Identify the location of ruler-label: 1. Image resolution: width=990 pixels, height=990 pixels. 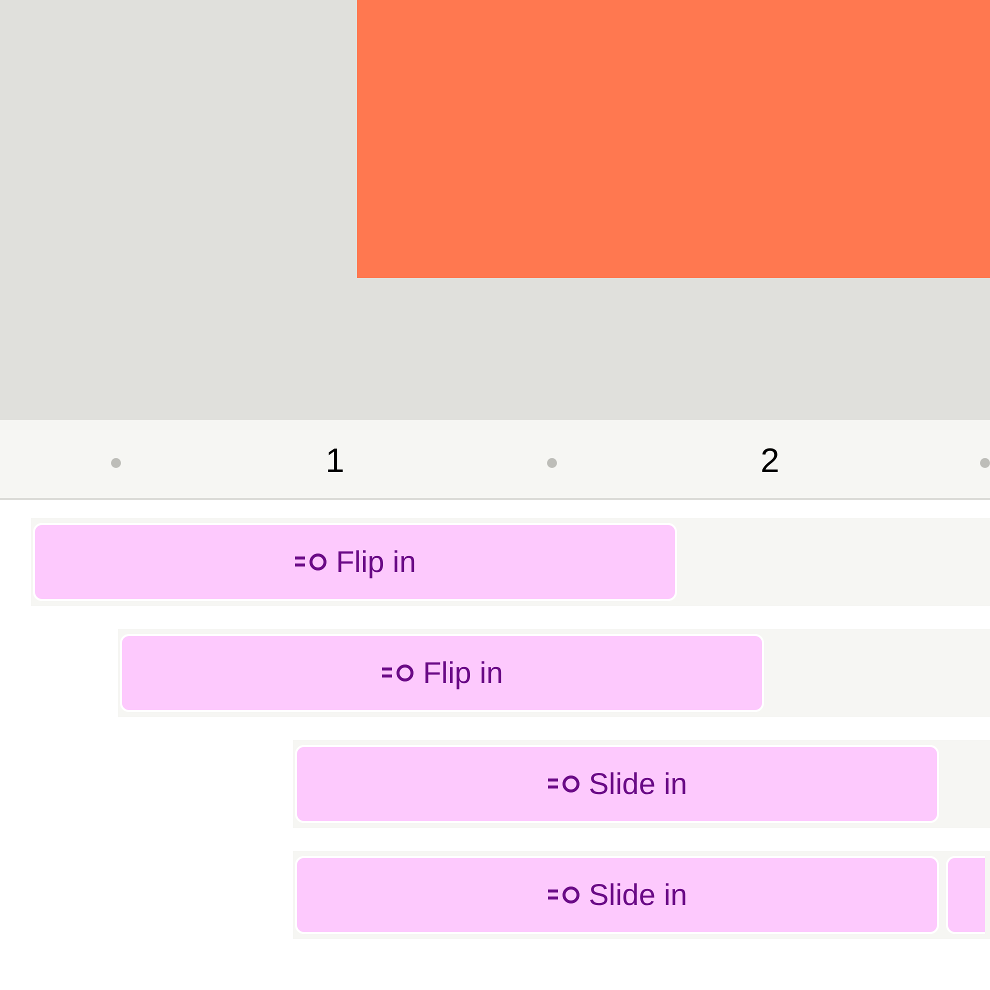
(335, 461).